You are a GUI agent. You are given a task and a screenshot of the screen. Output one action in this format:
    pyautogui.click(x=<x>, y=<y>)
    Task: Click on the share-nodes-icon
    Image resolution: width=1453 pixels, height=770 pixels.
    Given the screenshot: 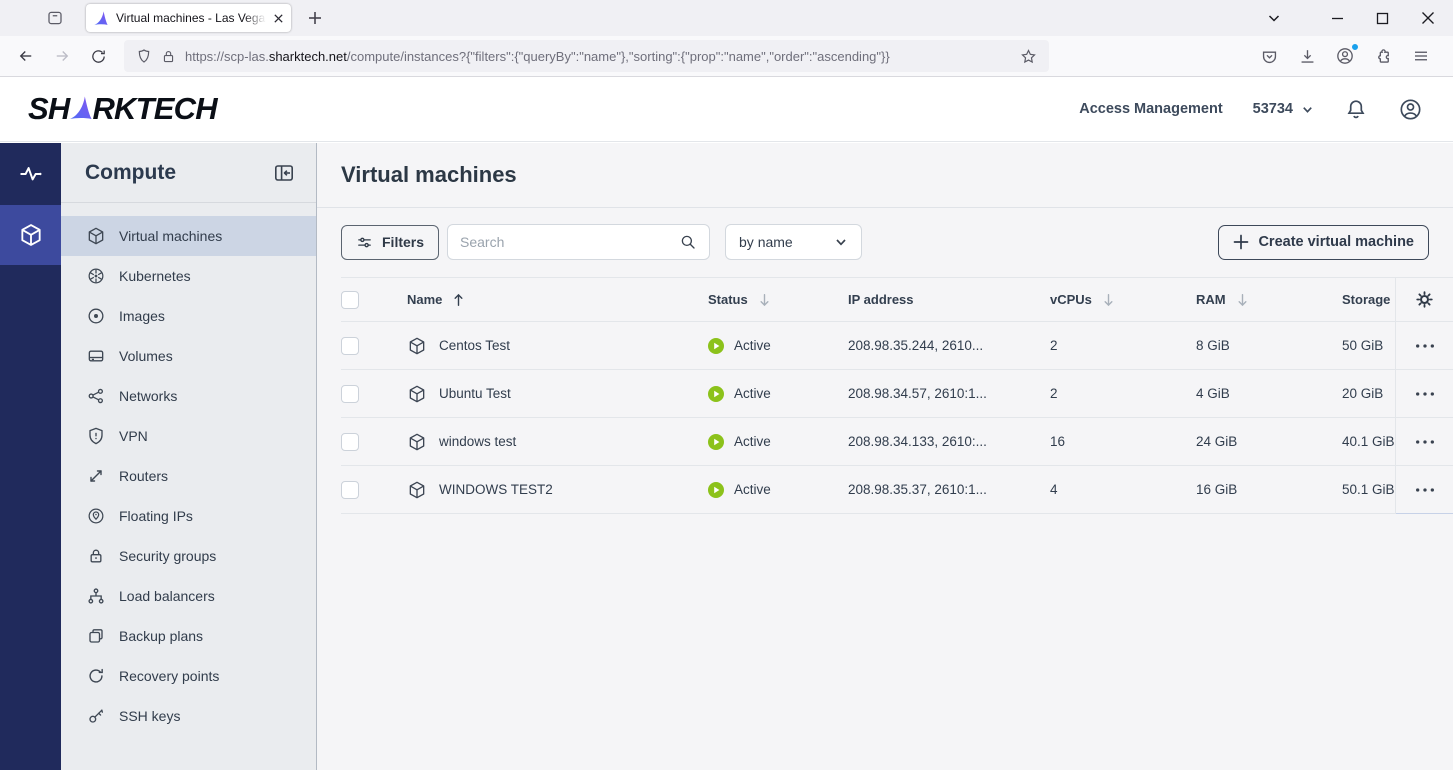 What is the action you would take?
    pyautogui.click(x=95, y=396)
    